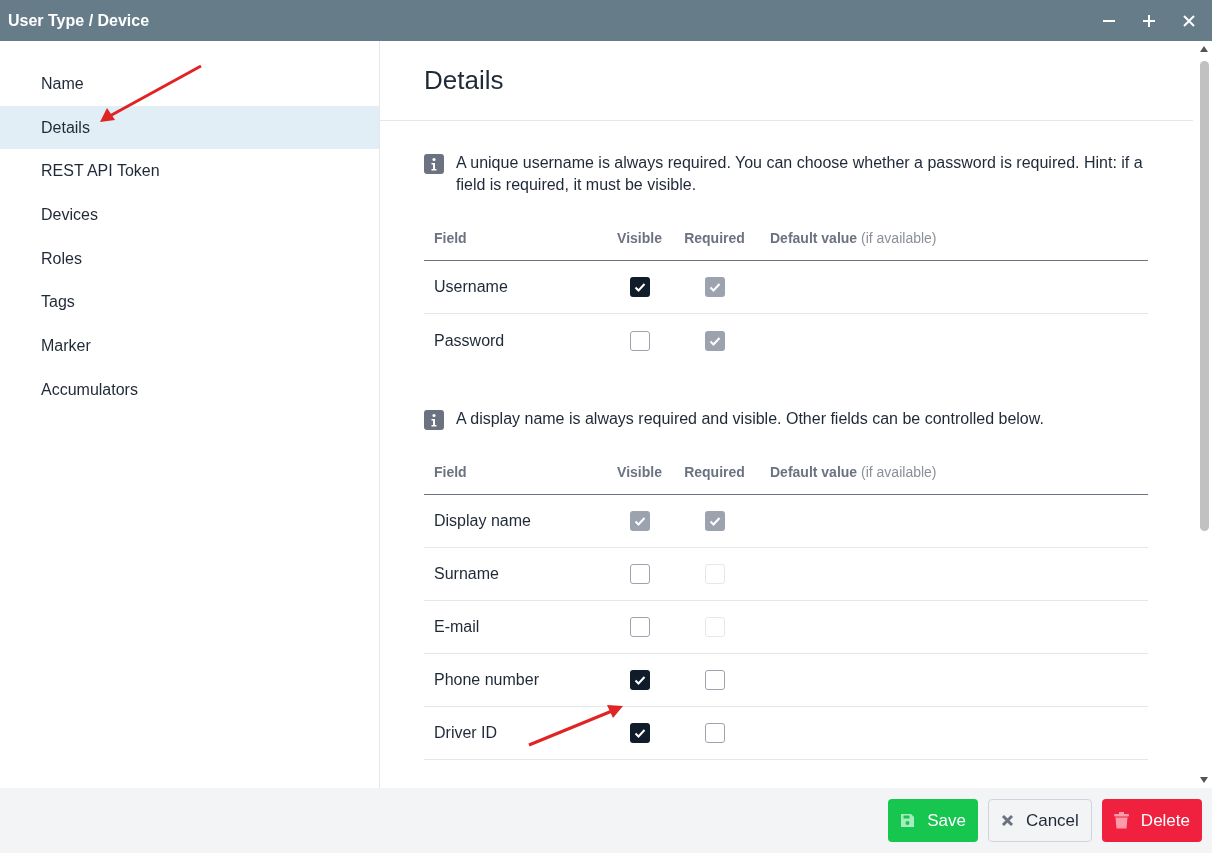 Image resolution: width=1212 pixels, height=853 pixels. I want to click on sidebar-item: Name, so click(189, 84).